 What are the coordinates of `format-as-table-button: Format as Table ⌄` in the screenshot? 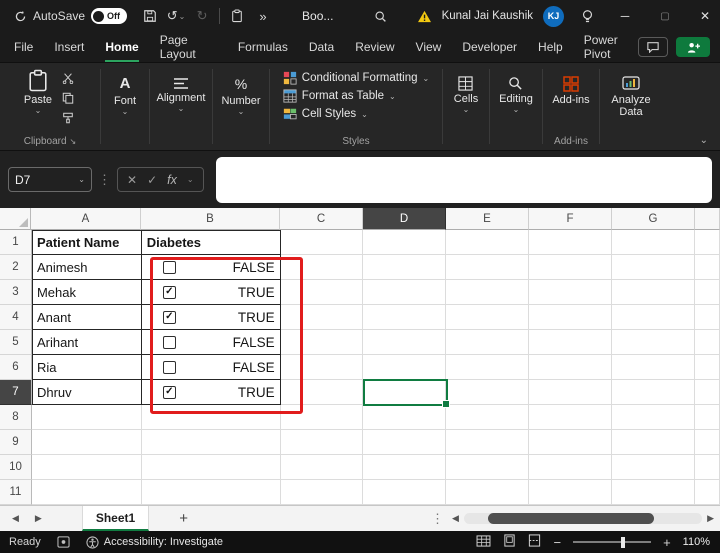 It's located at (339, 96).